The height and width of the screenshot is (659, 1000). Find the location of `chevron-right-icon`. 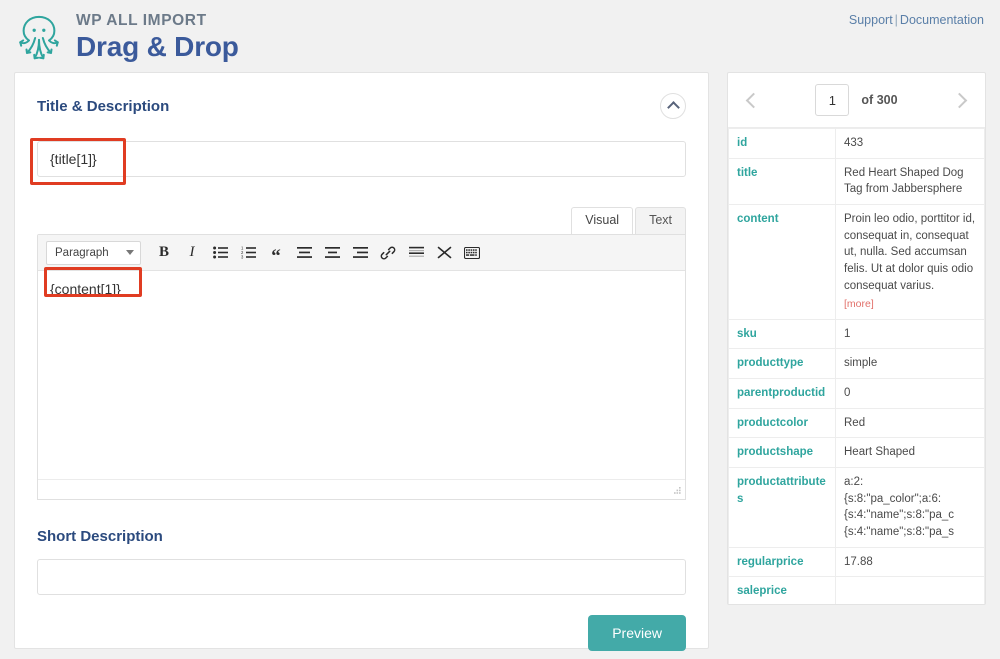

chevron-right-icon is located at coordinates (960, 100).